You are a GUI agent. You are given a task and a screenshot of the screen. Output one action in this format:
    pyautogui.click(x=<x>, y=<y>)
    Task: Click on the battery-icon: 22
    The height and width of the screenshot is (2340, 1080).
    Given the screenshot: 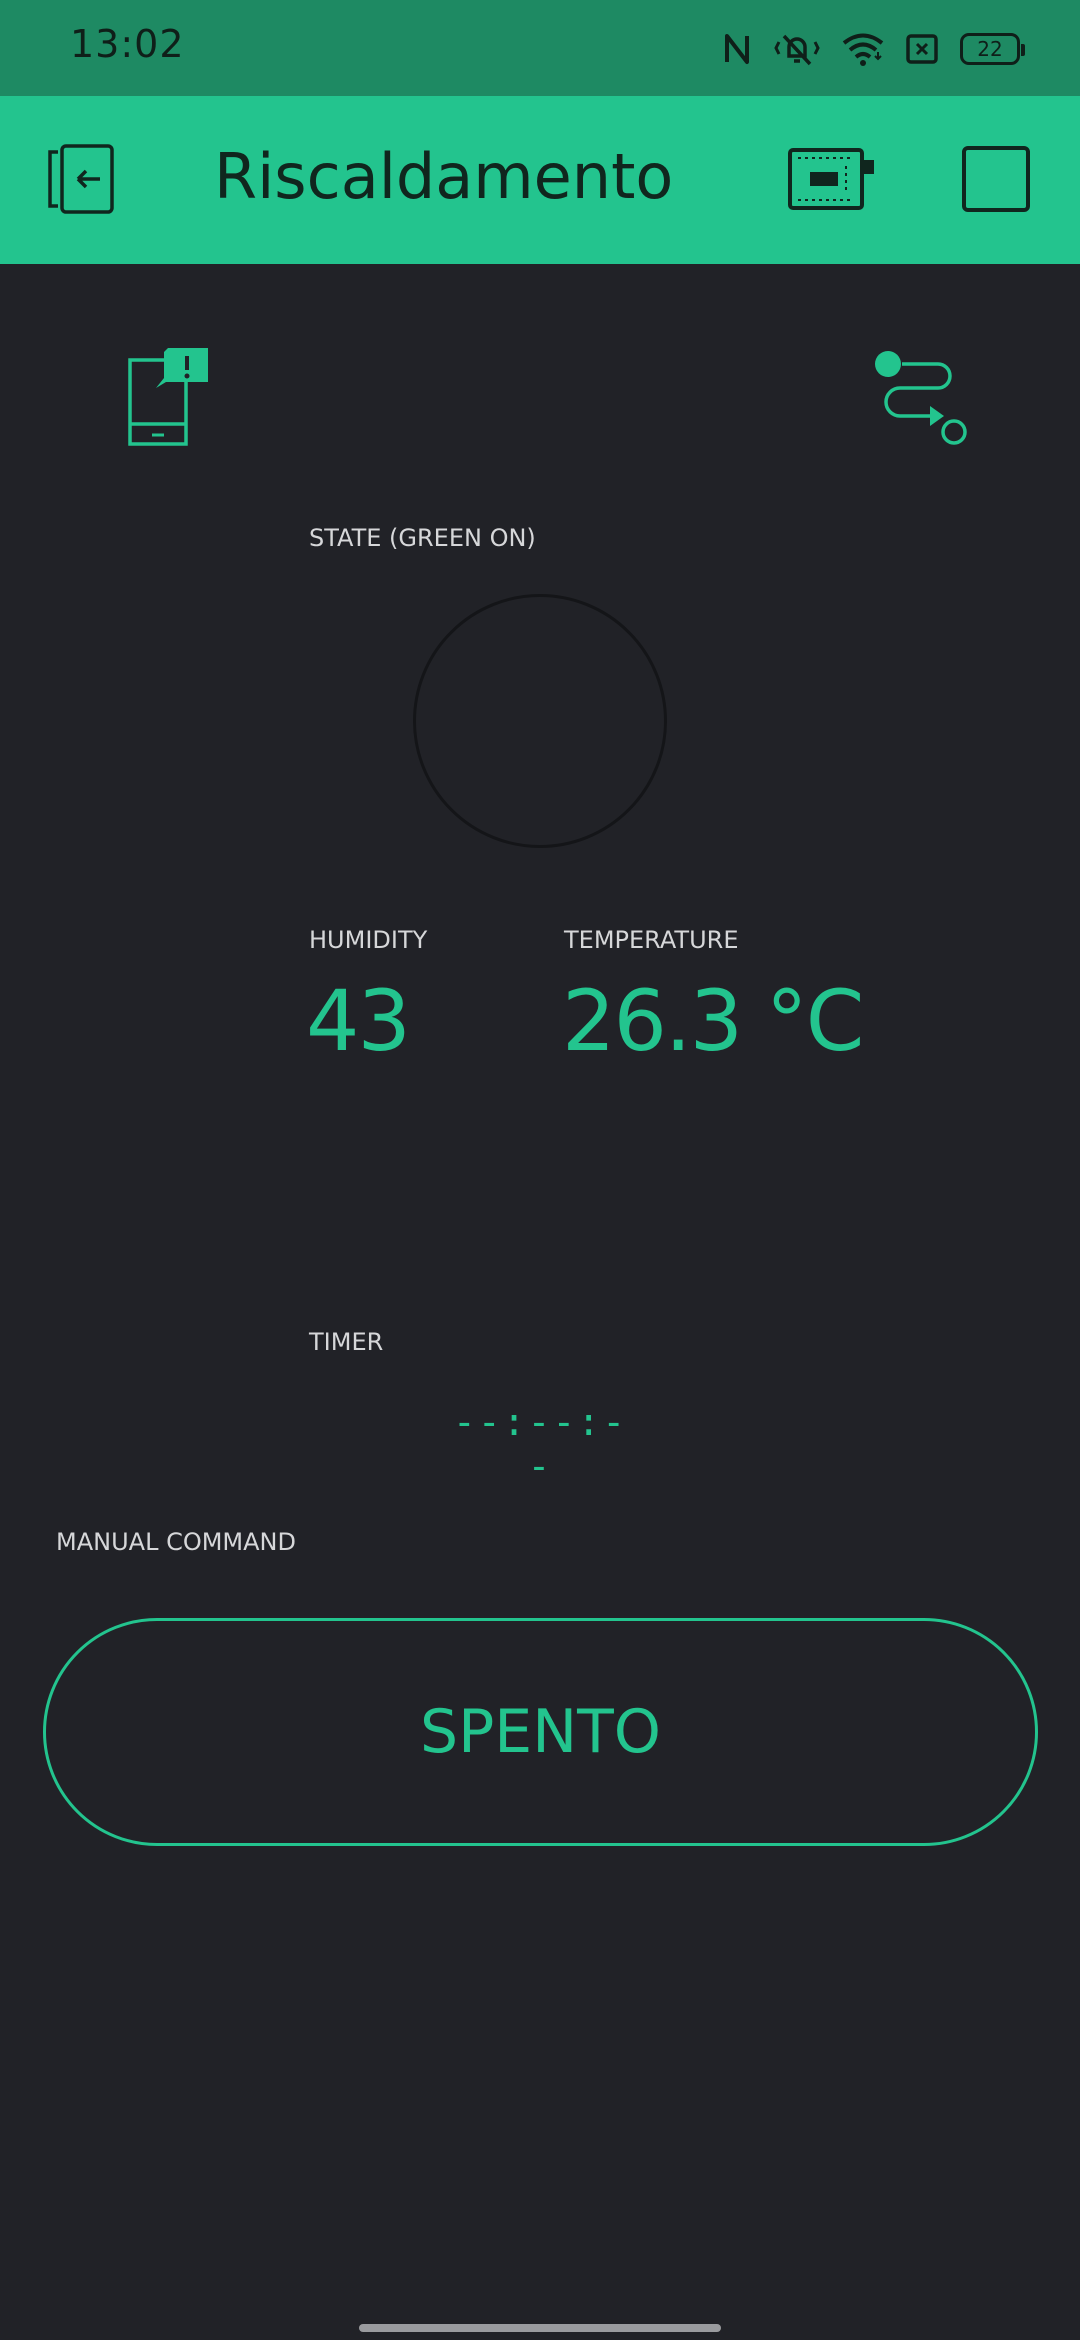 What is the action you would take?
    pyautogui.click(x=992, y=49)
    